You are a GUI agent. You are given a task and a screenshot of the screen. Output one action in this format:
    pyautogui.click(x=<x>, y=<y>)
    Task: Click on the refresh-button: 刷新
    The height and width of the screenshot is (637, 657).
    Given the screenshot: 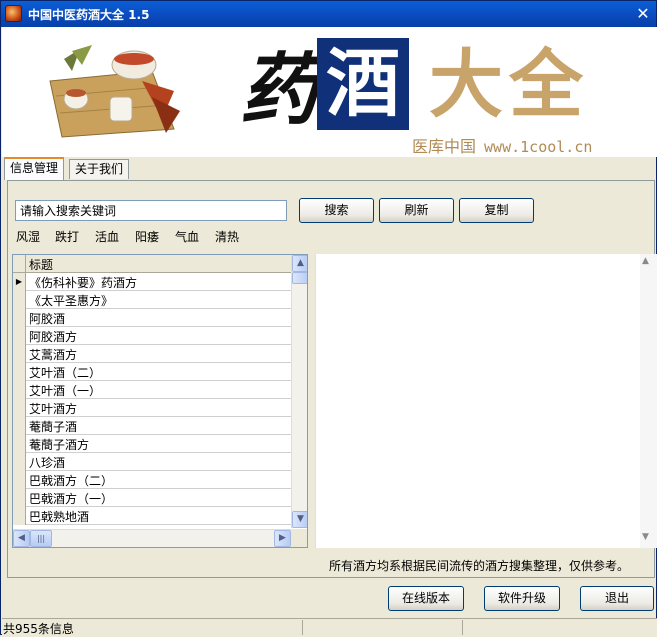 What is the action you would take?
    pyautogui.click(x=416, y=210)
    